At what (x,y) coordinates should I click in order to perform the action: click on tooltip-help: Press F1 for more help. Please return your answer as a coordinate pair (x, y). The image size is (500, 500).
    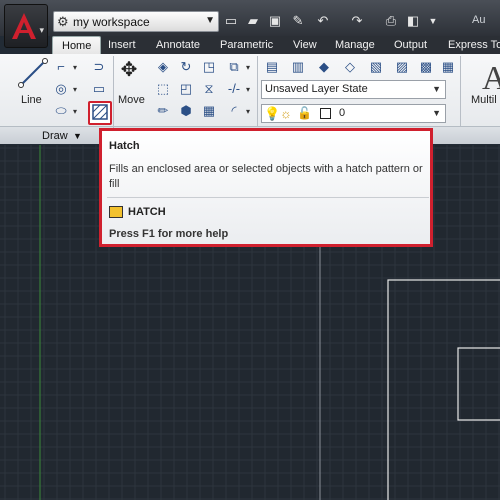
    Looking at the image, I should click on (169, 234).